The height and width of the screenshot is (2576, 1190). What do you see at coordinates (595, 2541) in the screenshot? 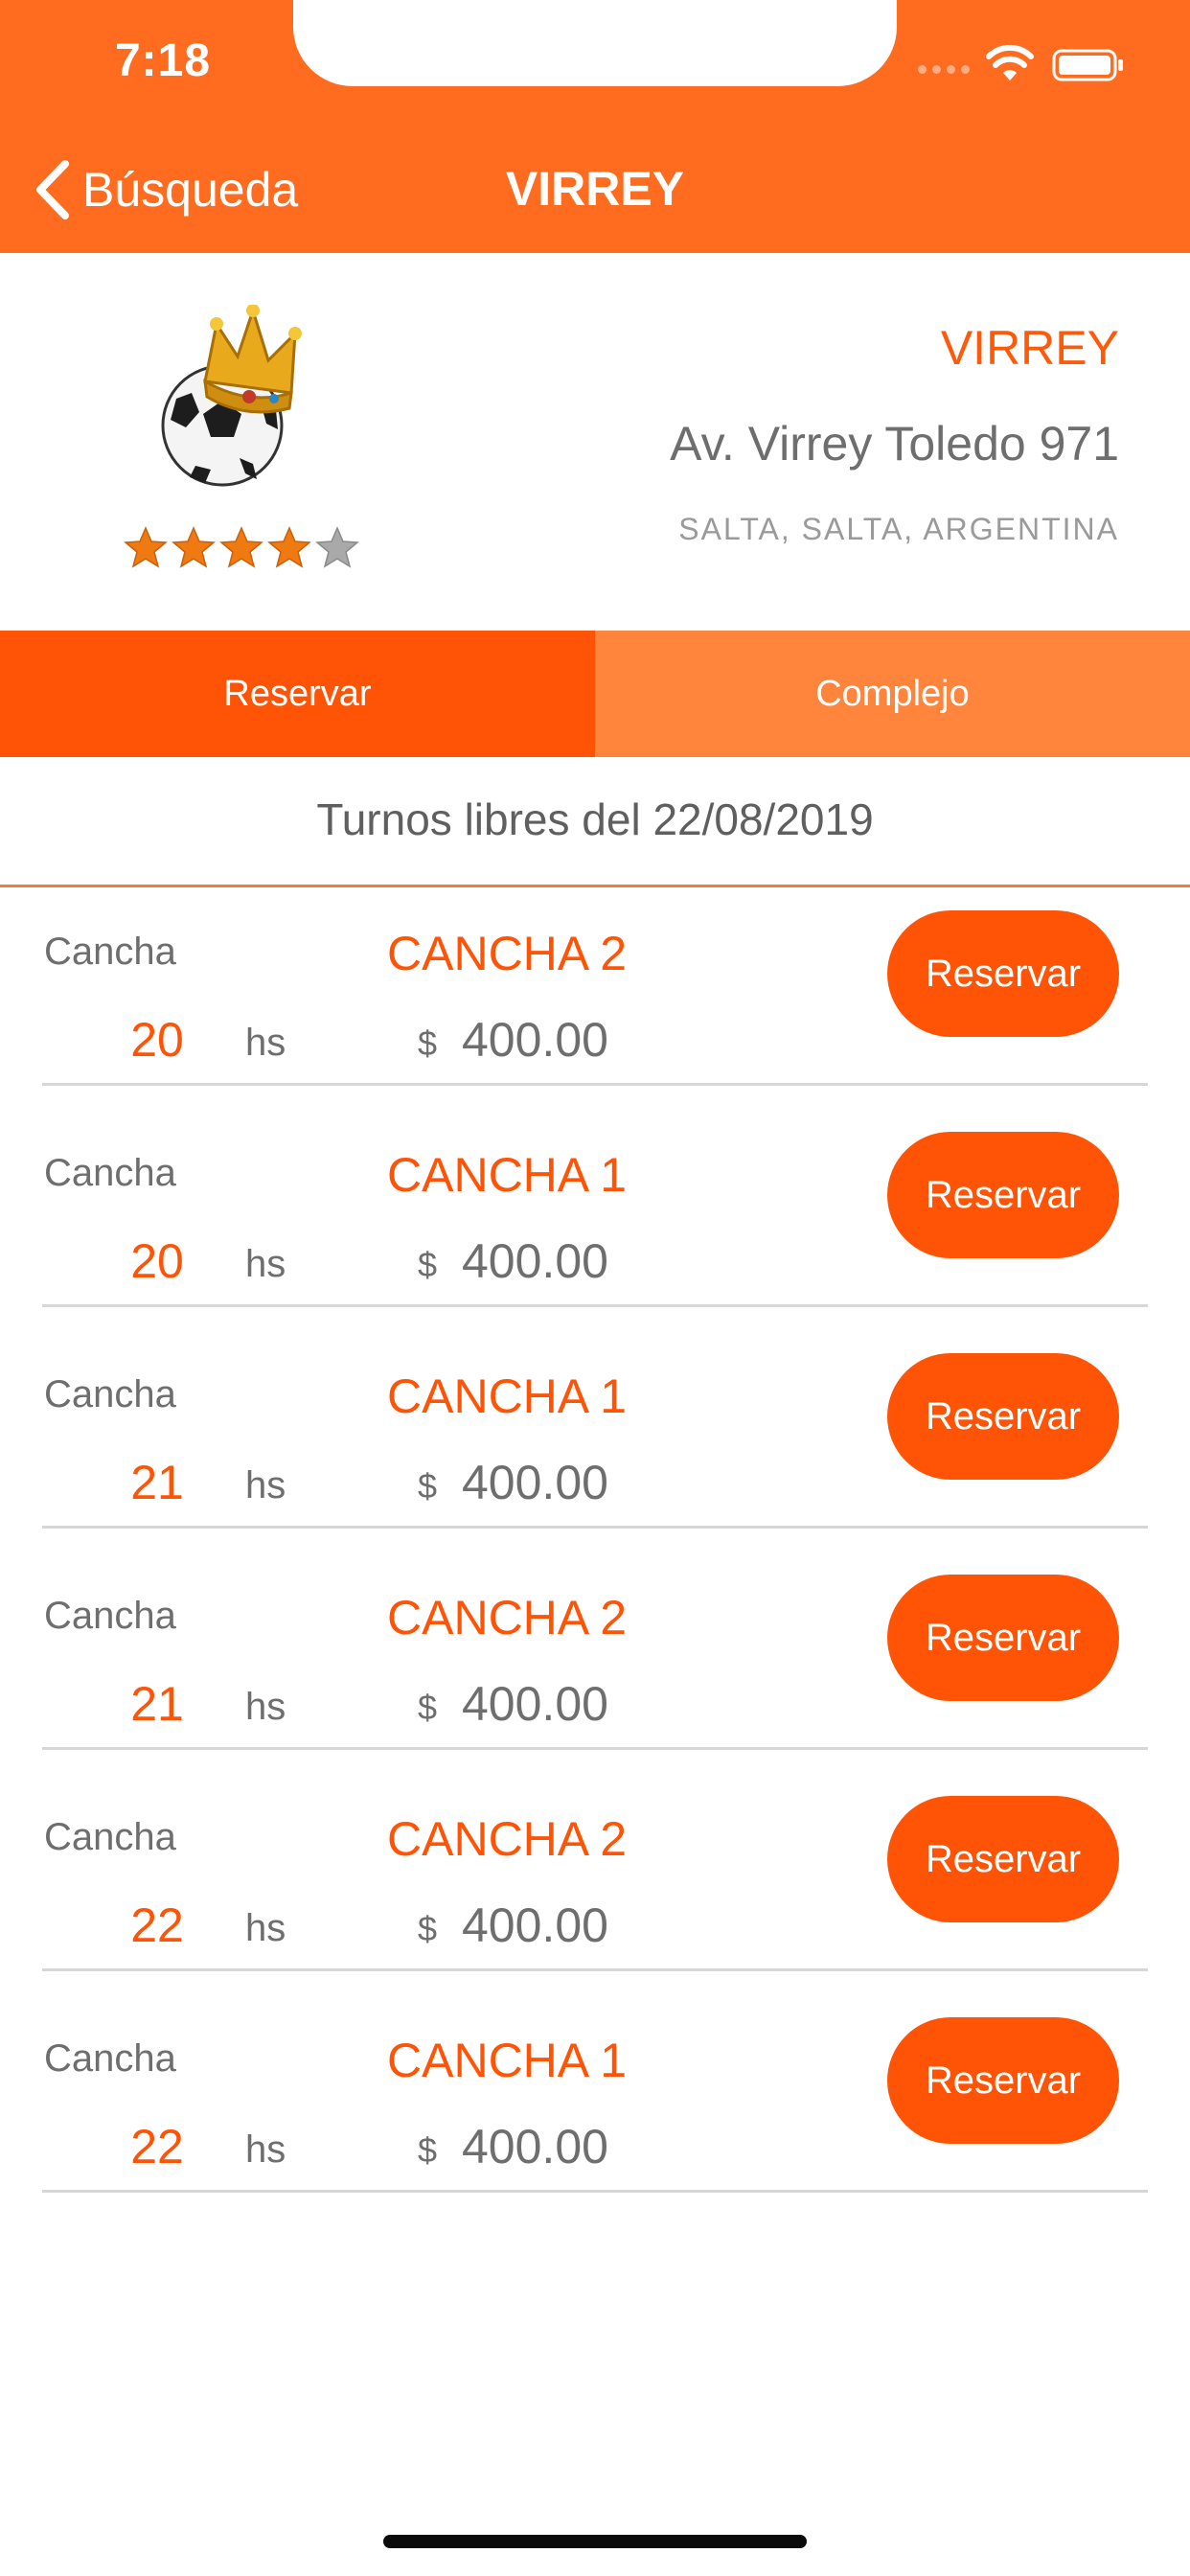
I see `home-indicator` at bounding box center [595, 2541].